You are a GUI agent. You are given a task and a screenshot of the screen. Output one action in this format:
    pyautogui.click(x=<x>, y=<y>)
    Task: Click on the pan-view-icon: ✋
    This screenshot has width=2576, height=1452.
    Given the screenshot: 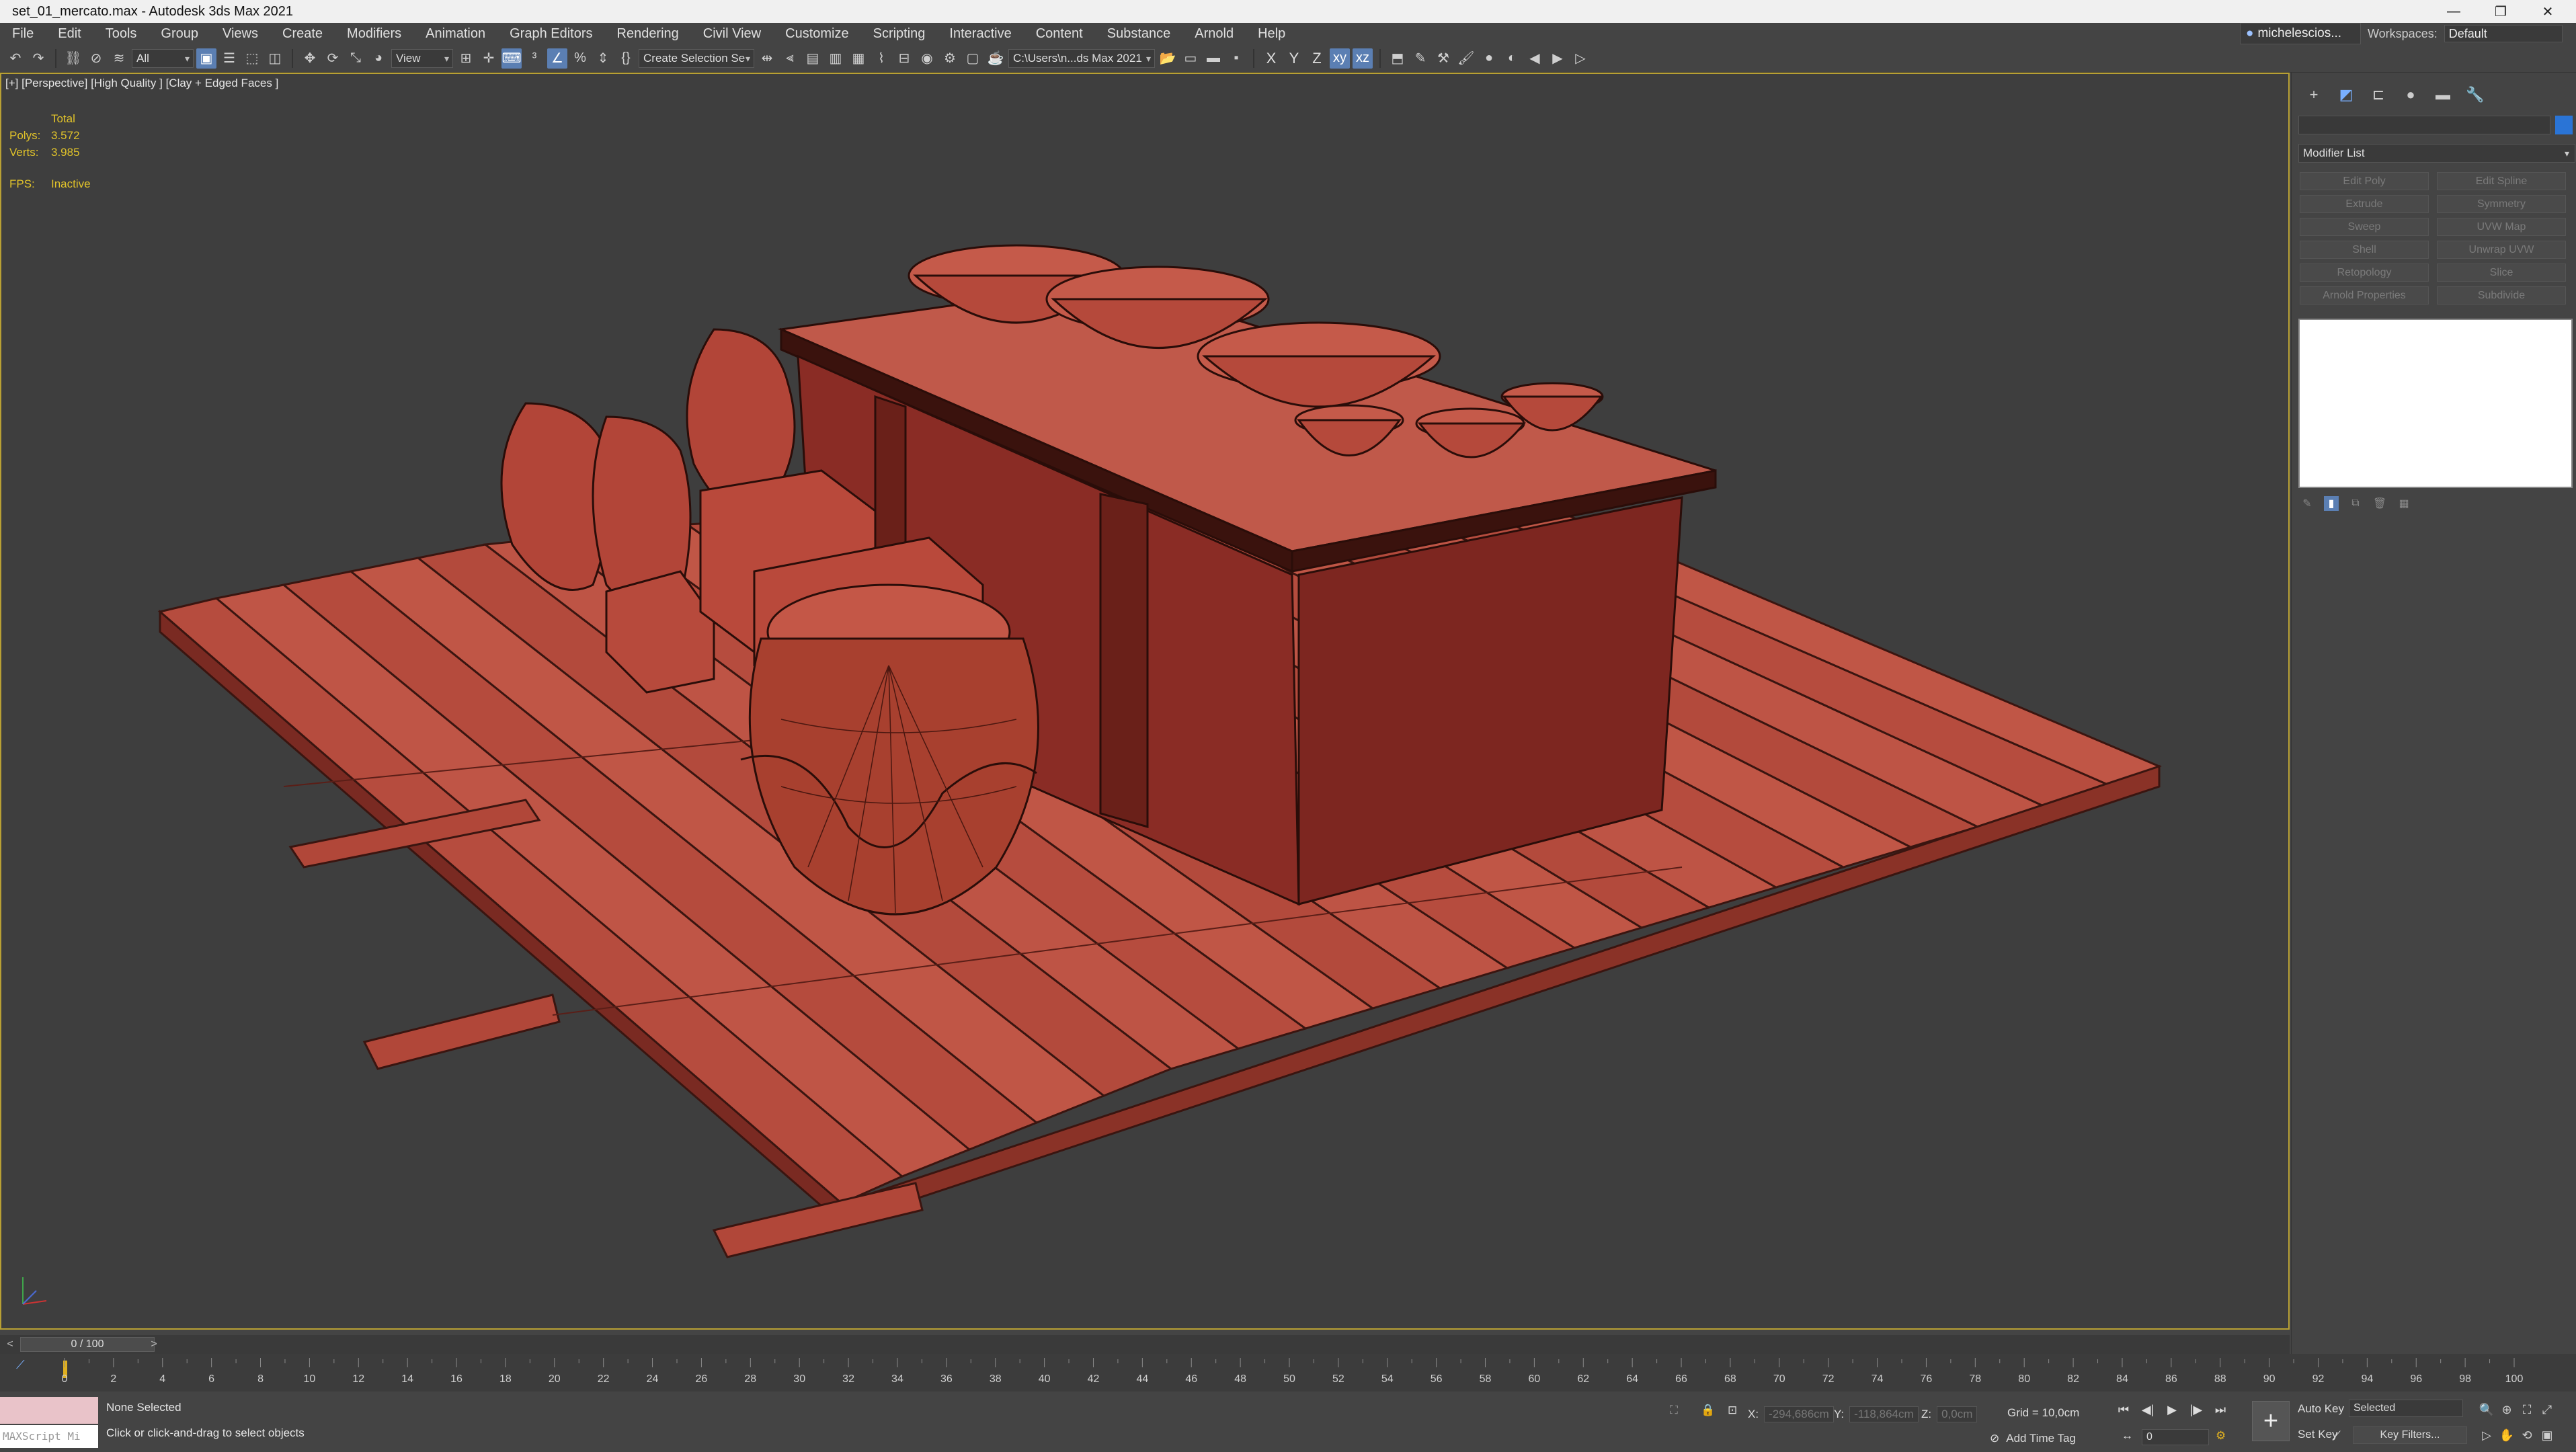 What is the action you would take?
    pyautogui.click(x=2506, y=1435)
    